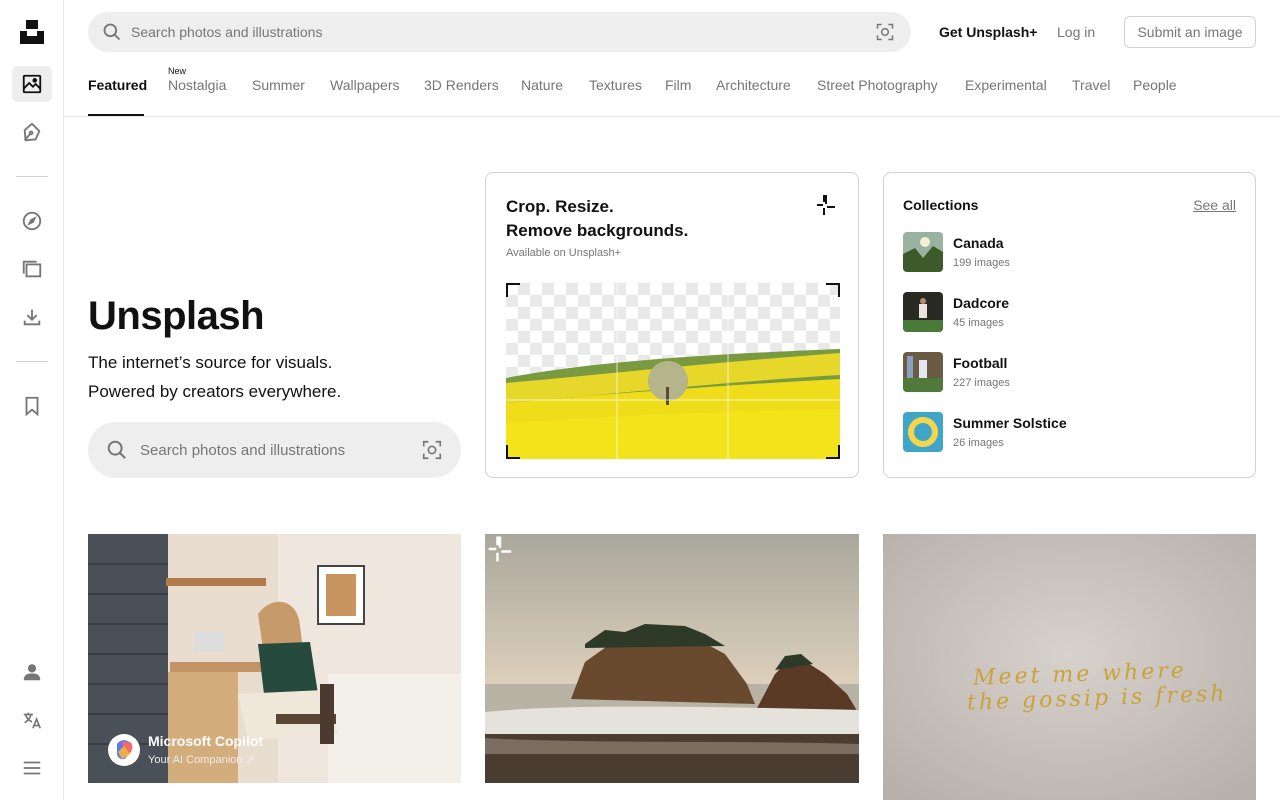 Image resolution: width=1280 pixels, height=800 pixels. What do you see at coordinates (978, 243) in the screenshot?
I see `collection-name: Canada` at bounding box center [978, 243].